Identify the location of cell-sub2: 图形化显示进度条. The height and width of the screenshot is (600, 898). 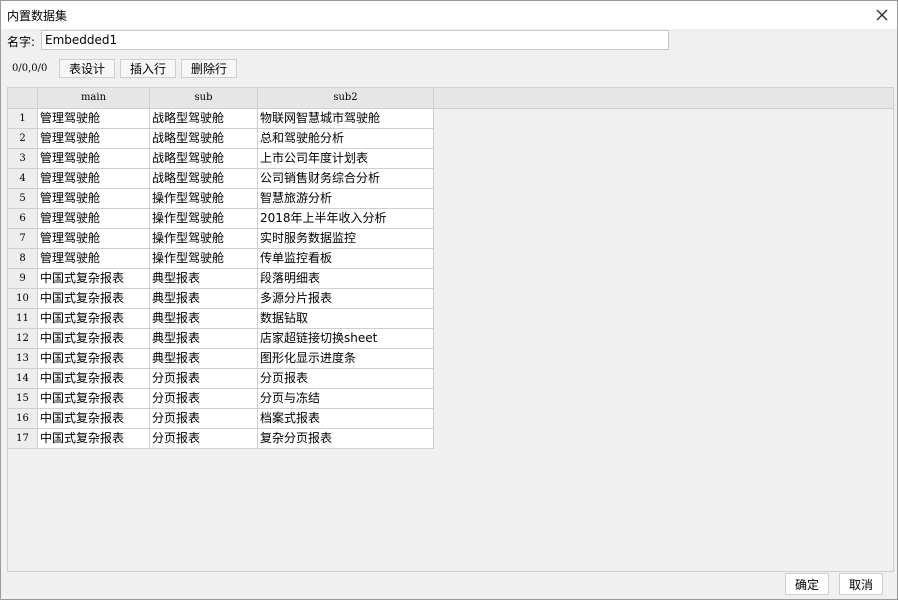
(346, 359).